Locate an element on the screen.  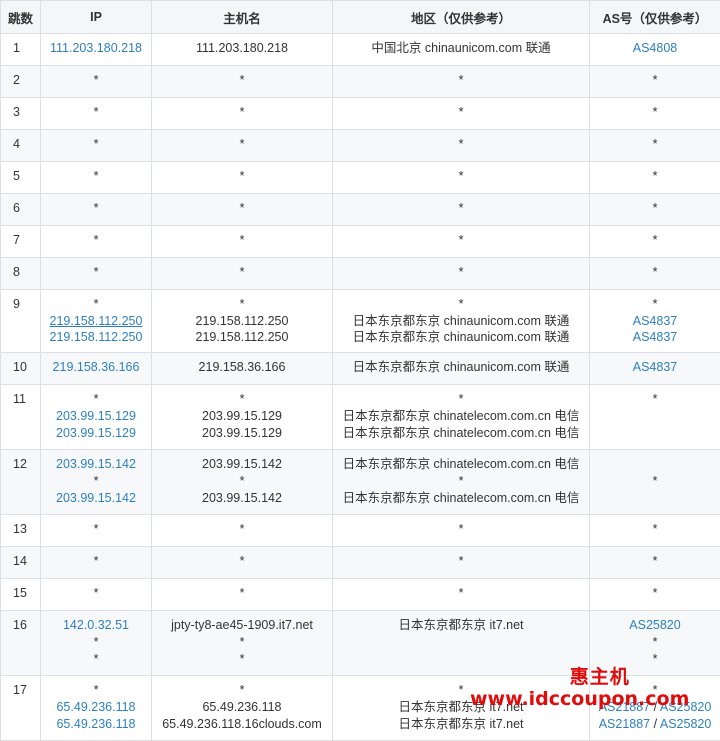
ip-cell: 219.158.36.166 is located at coordinates (96, 369).